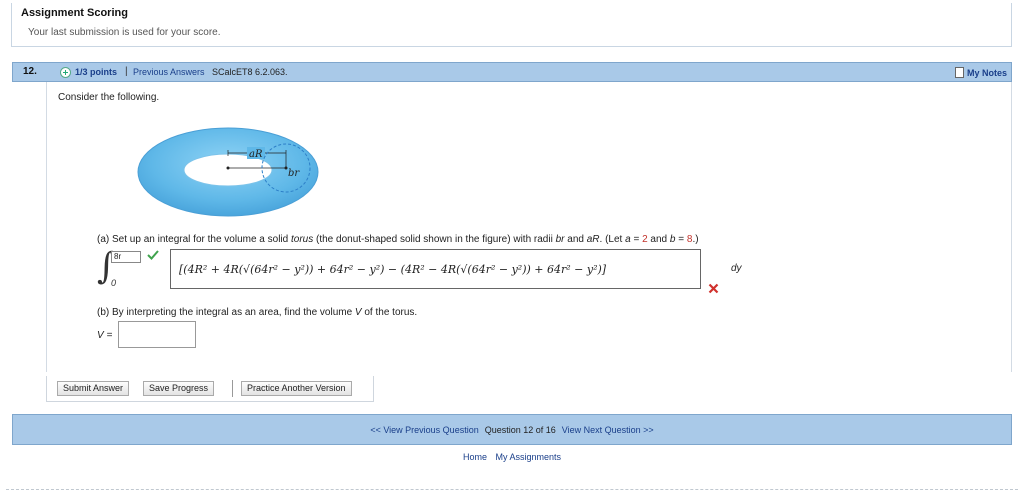  Describe the element at coordinates (302, 239) in the screenshot. I see `part-a-torus: torus` at that location.